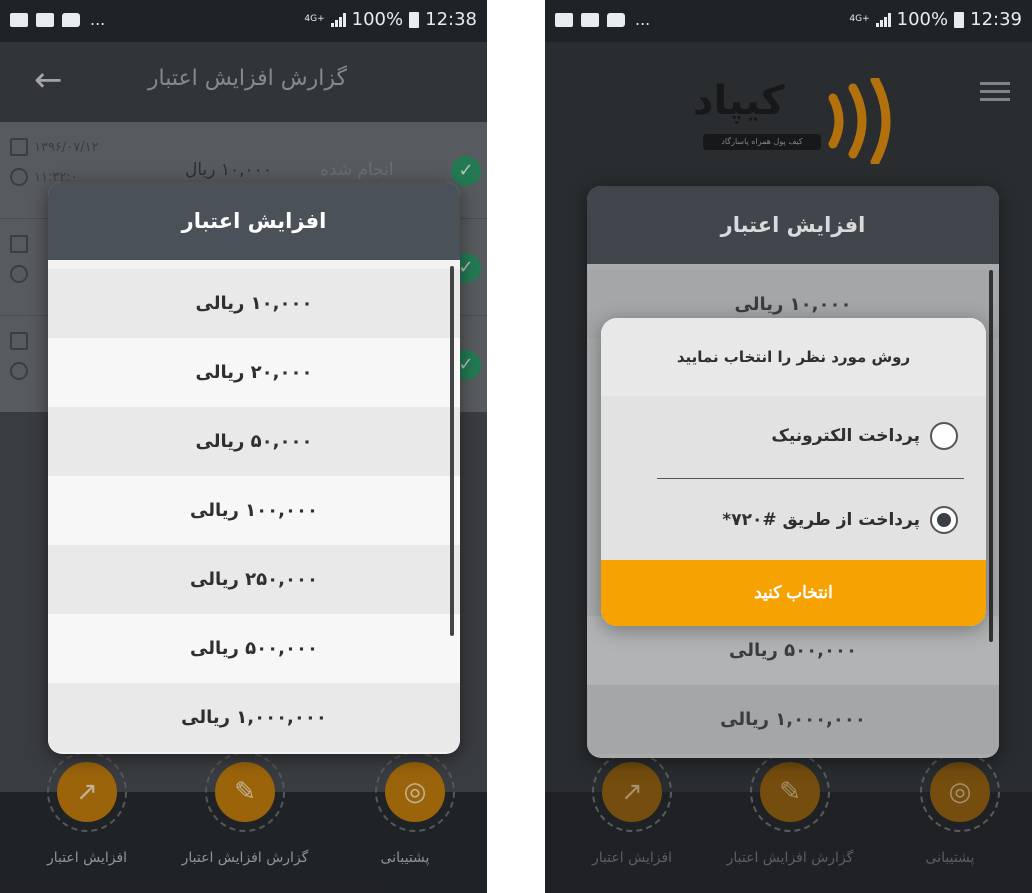  Describe the element at coordinates (793, 357) in the screenshot. I see `payment-method-title: روش مورد نظر را انتخاب نمایید` at that location.